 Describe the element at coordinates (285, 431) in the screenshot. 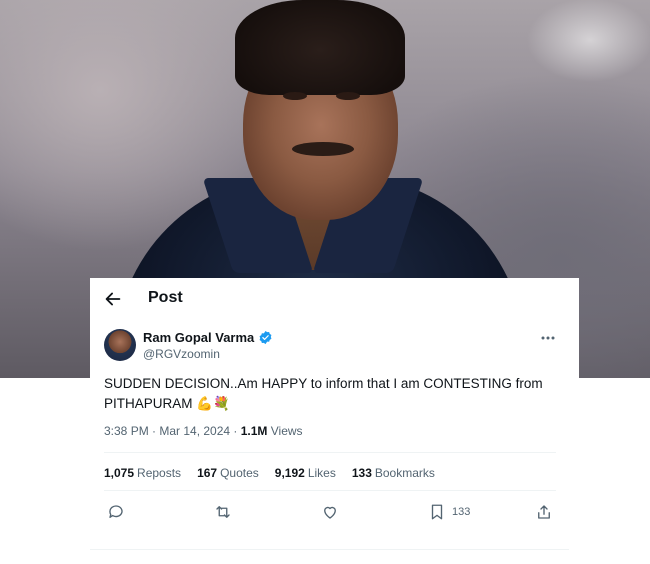

I see `views-label: Views` at that location.